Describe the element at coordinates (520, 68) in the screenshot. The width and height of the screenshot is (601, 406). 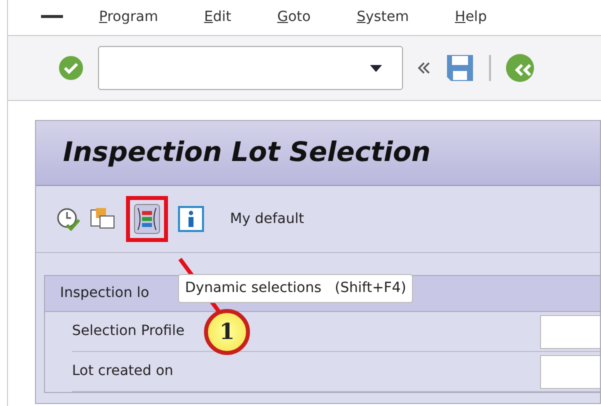
I see `back-icon` at that location.